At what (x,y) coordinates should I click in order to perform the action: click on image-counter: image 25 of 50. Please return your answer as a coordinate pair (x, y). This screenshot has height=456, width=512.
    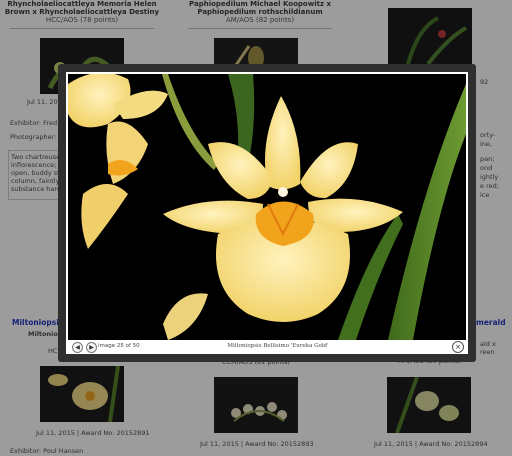
    Looking at the image, I should click on (119, 346).